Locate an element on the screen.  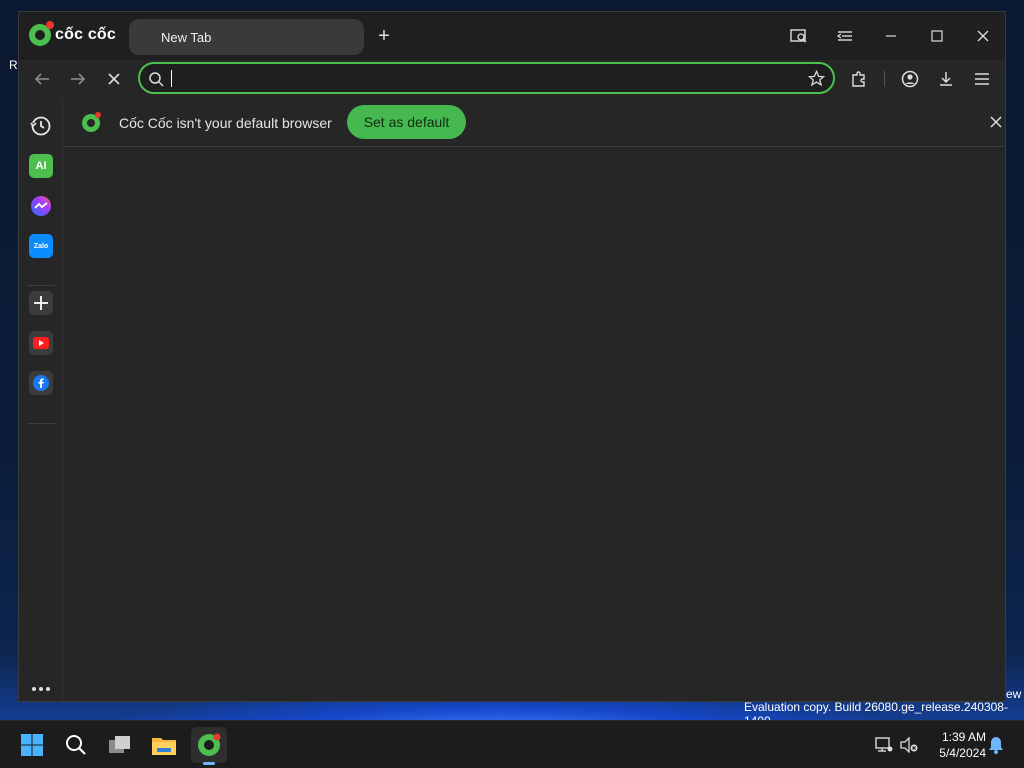
bookmark-star-icon is located at coordinates (816, 78).